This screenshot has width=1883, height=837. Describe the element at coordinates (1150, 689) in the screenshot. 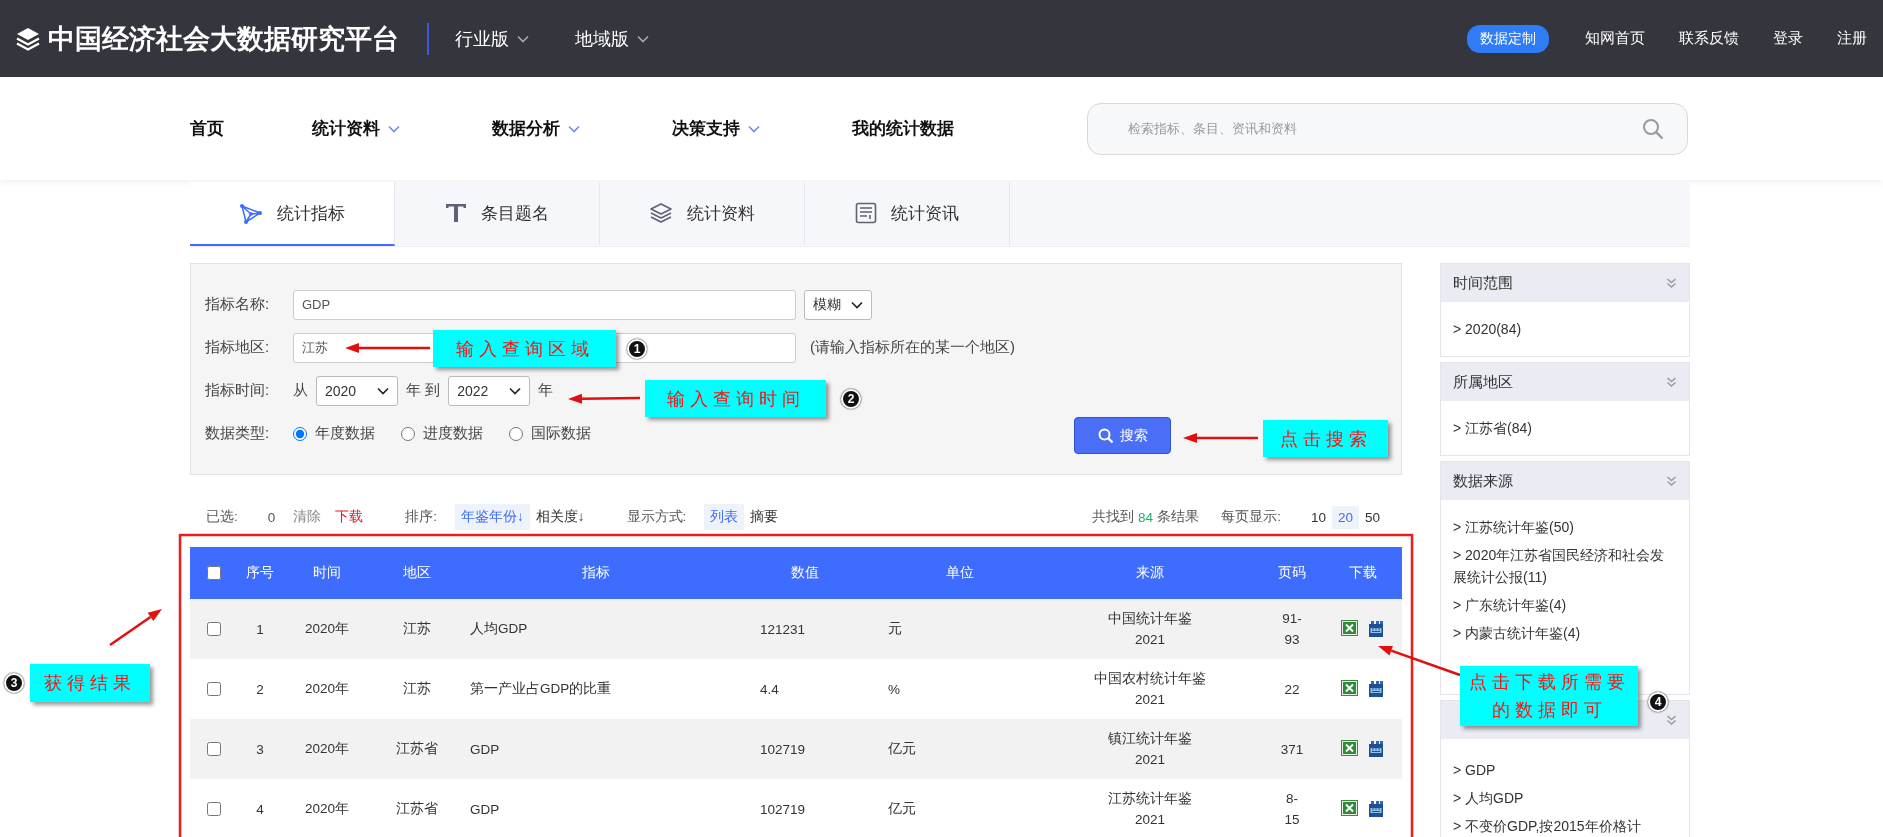

I see `table-cell-text: 中国农村统计年鉴 2021` at that location.